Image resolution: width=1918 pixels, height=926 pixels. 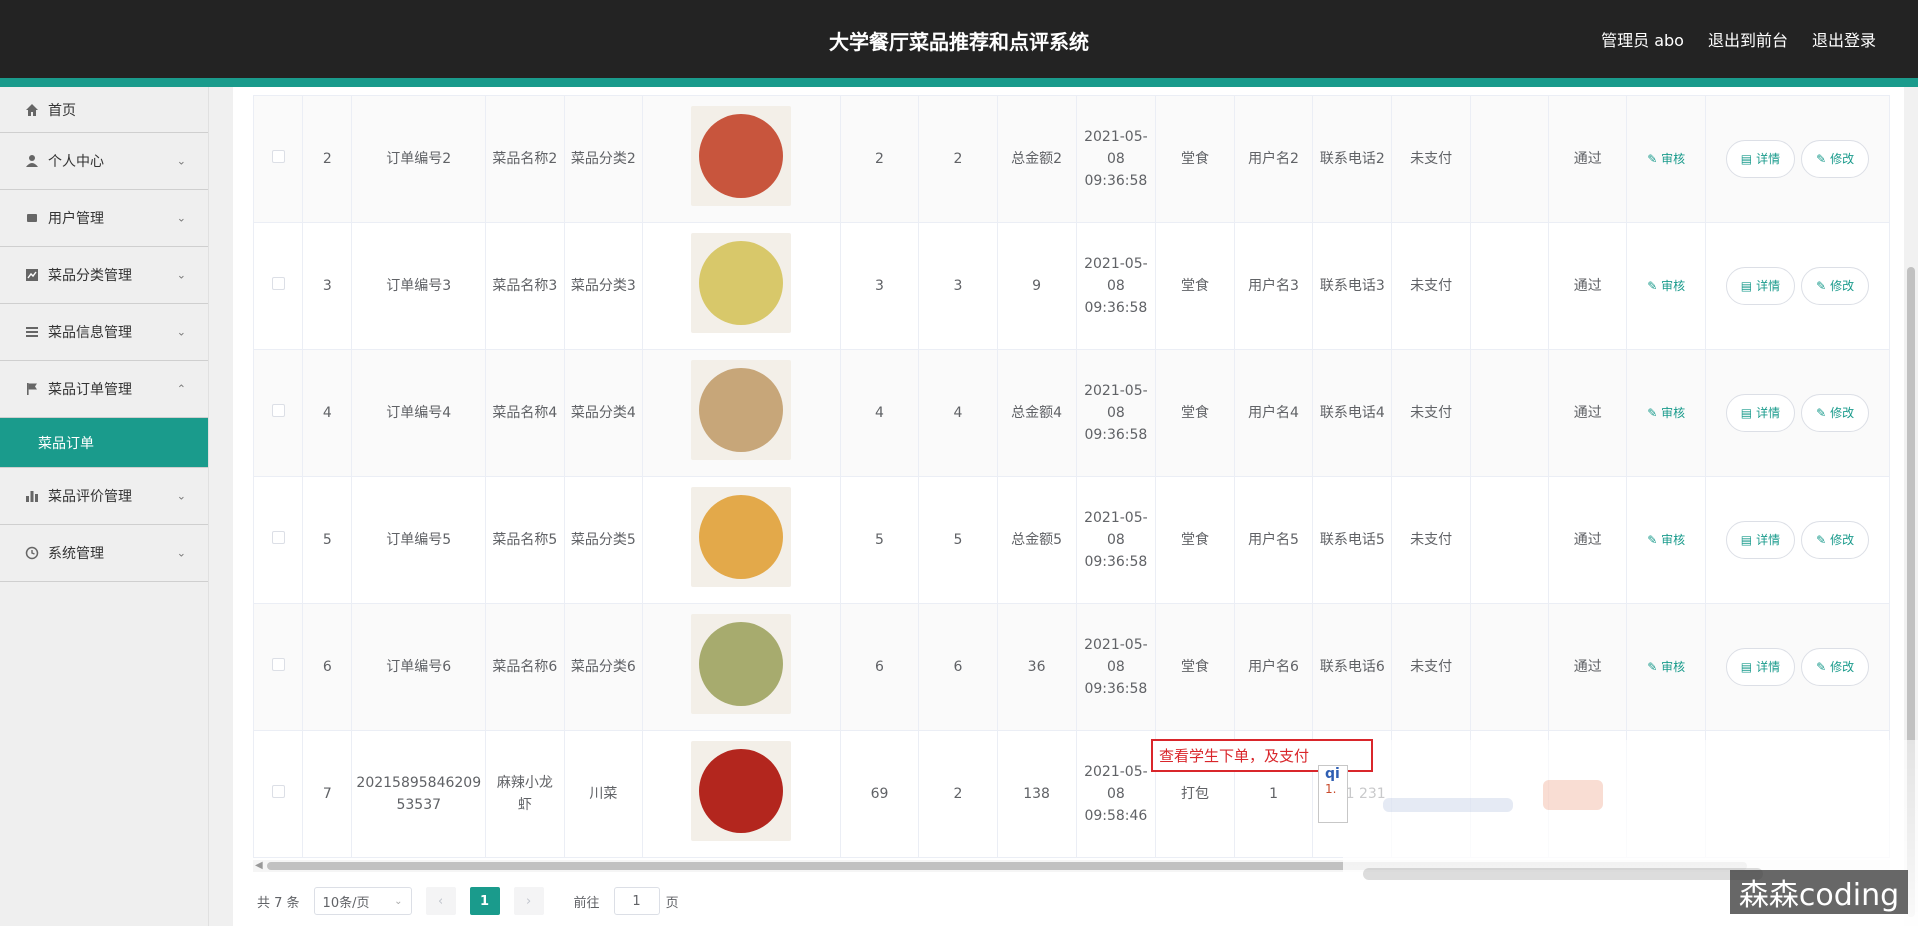 I want to click on cell-order-no: 订单编号5, so click(x=419, y=540).